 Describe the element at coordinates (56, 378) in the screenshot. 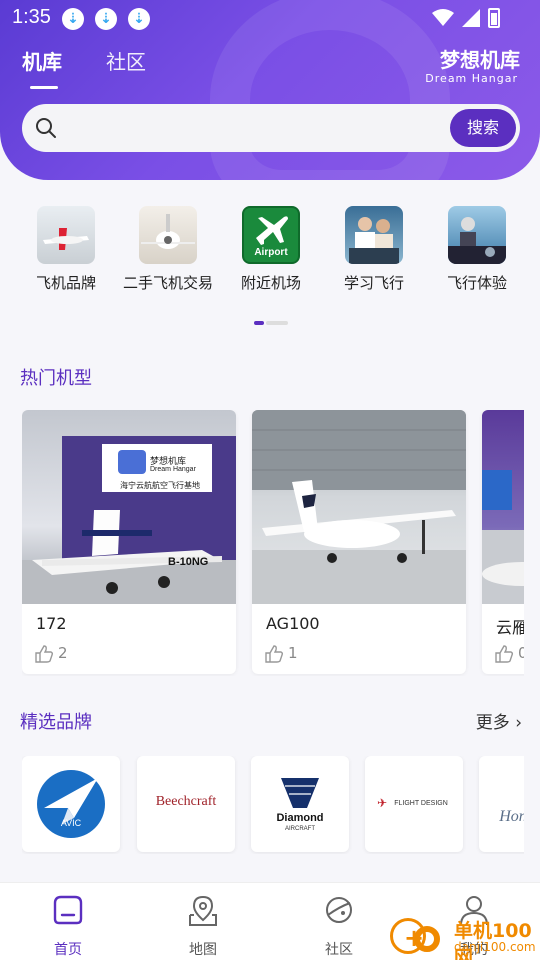

I see `hot-models-title: 热门机型` at that location.